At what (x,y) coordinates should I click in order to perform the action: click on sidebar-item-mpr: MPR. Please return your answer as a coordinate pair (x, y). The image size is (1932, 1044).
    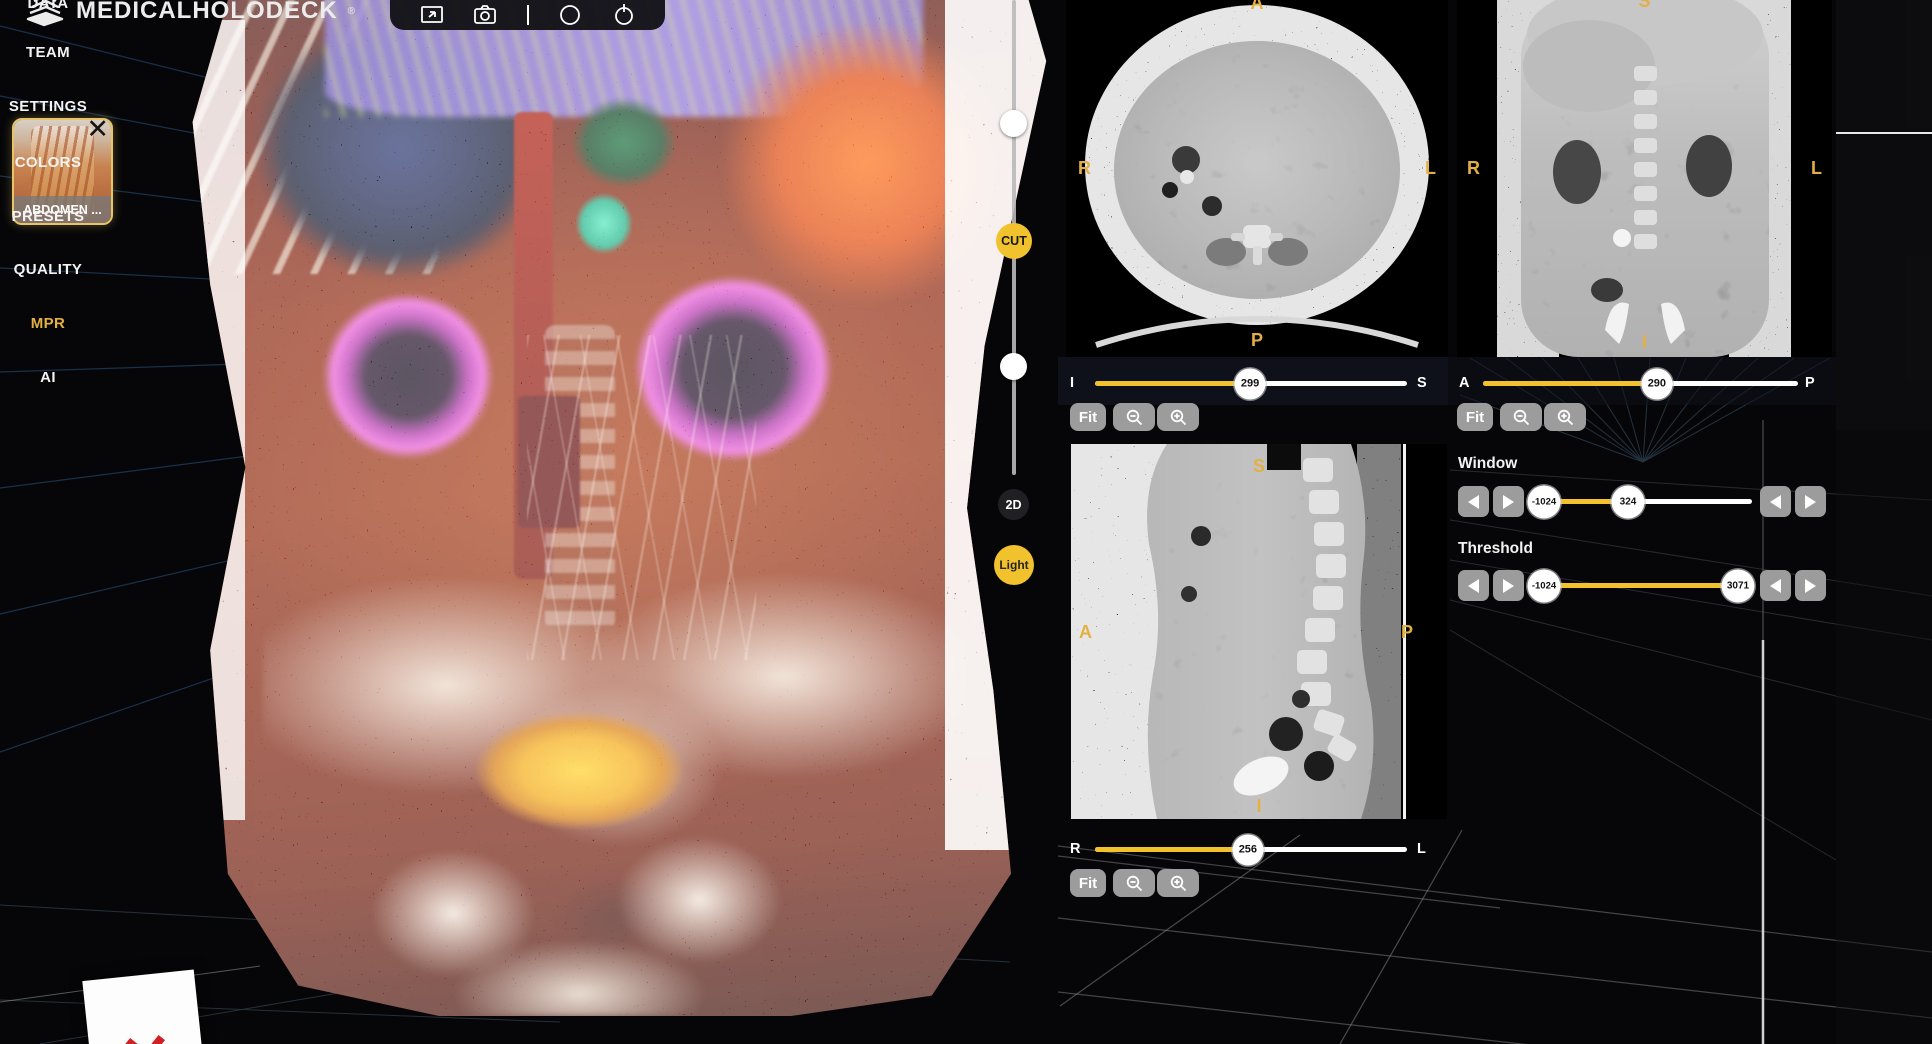
    Looking at the image, I should click on (48, 323).